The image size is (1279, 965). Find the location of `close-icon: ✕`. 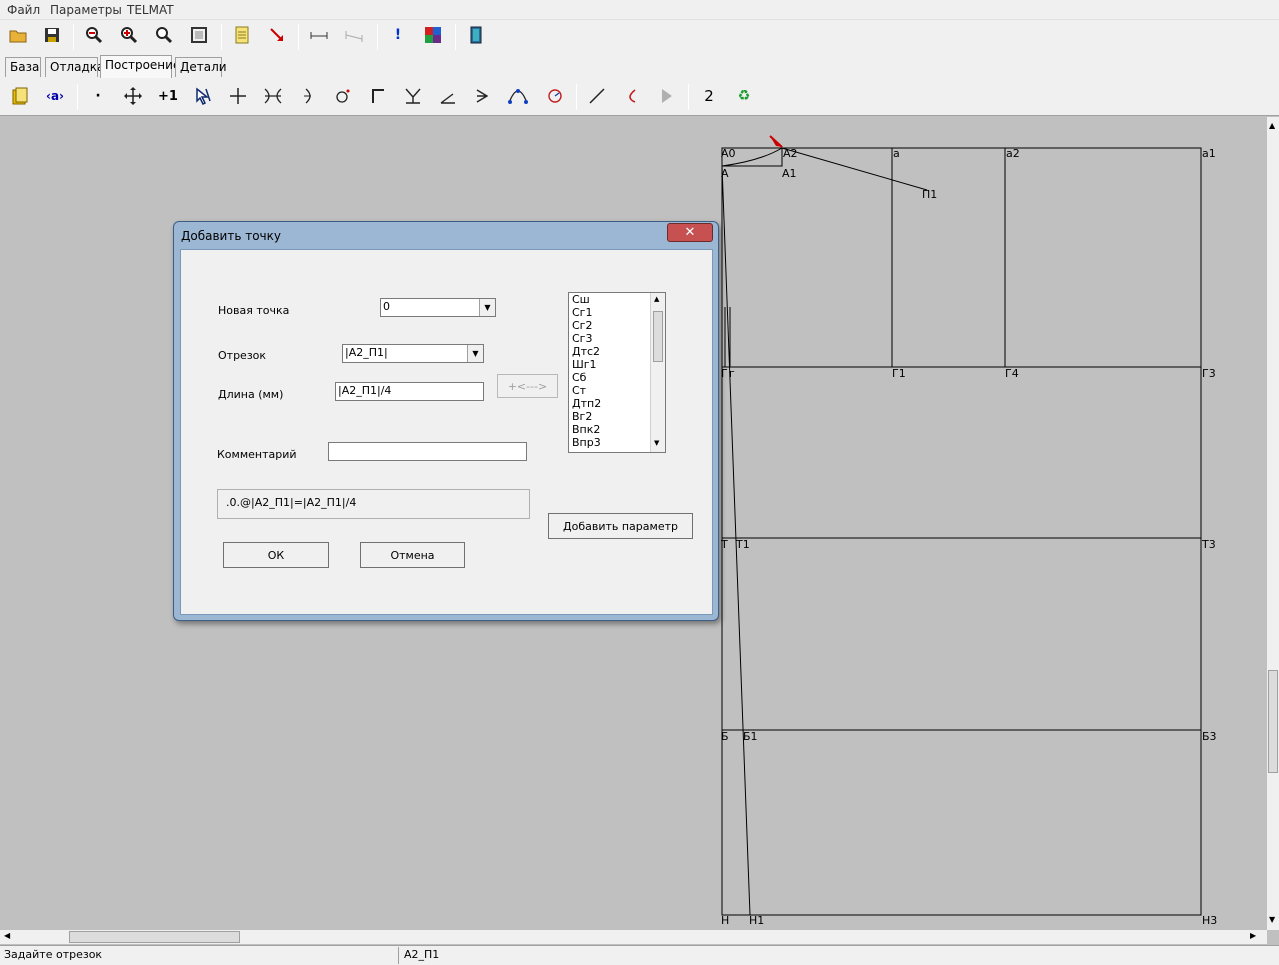

close-icon: ✕ is located at coordinates (690, 232).